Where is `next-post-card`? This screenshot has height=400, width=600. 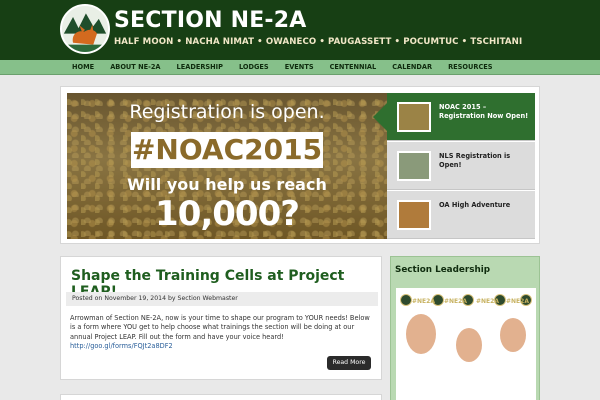
next-post-card is located at coordinates (221, 397).